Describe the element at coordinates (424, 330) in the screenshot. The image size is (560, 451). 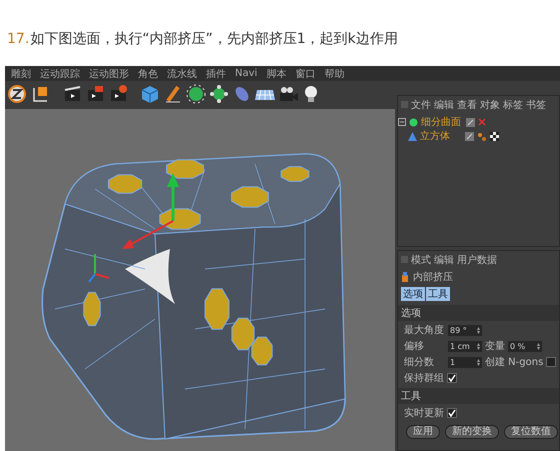
I see `field-label: 最大角度` at that location.